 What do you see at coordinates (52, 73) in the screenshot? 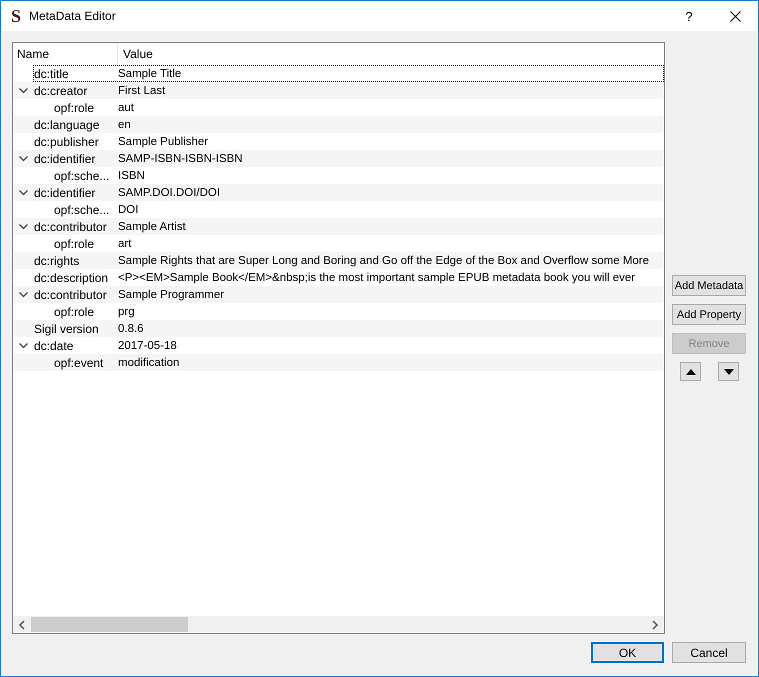
I see `name-cell-text: dc:title` at bounding box center [52, 73].